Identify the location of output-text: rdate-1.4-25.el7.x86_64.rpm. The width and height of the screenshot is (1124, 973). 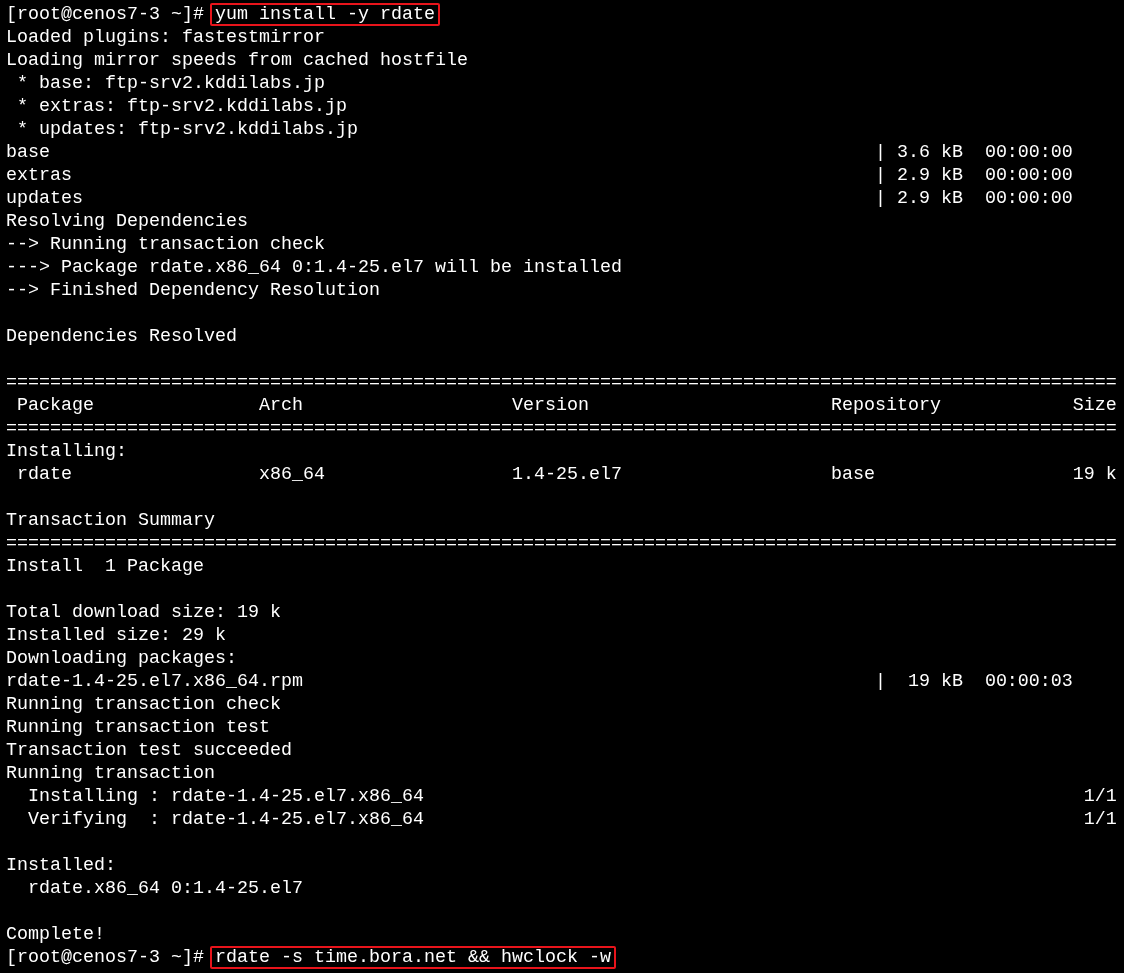
(155, 681).